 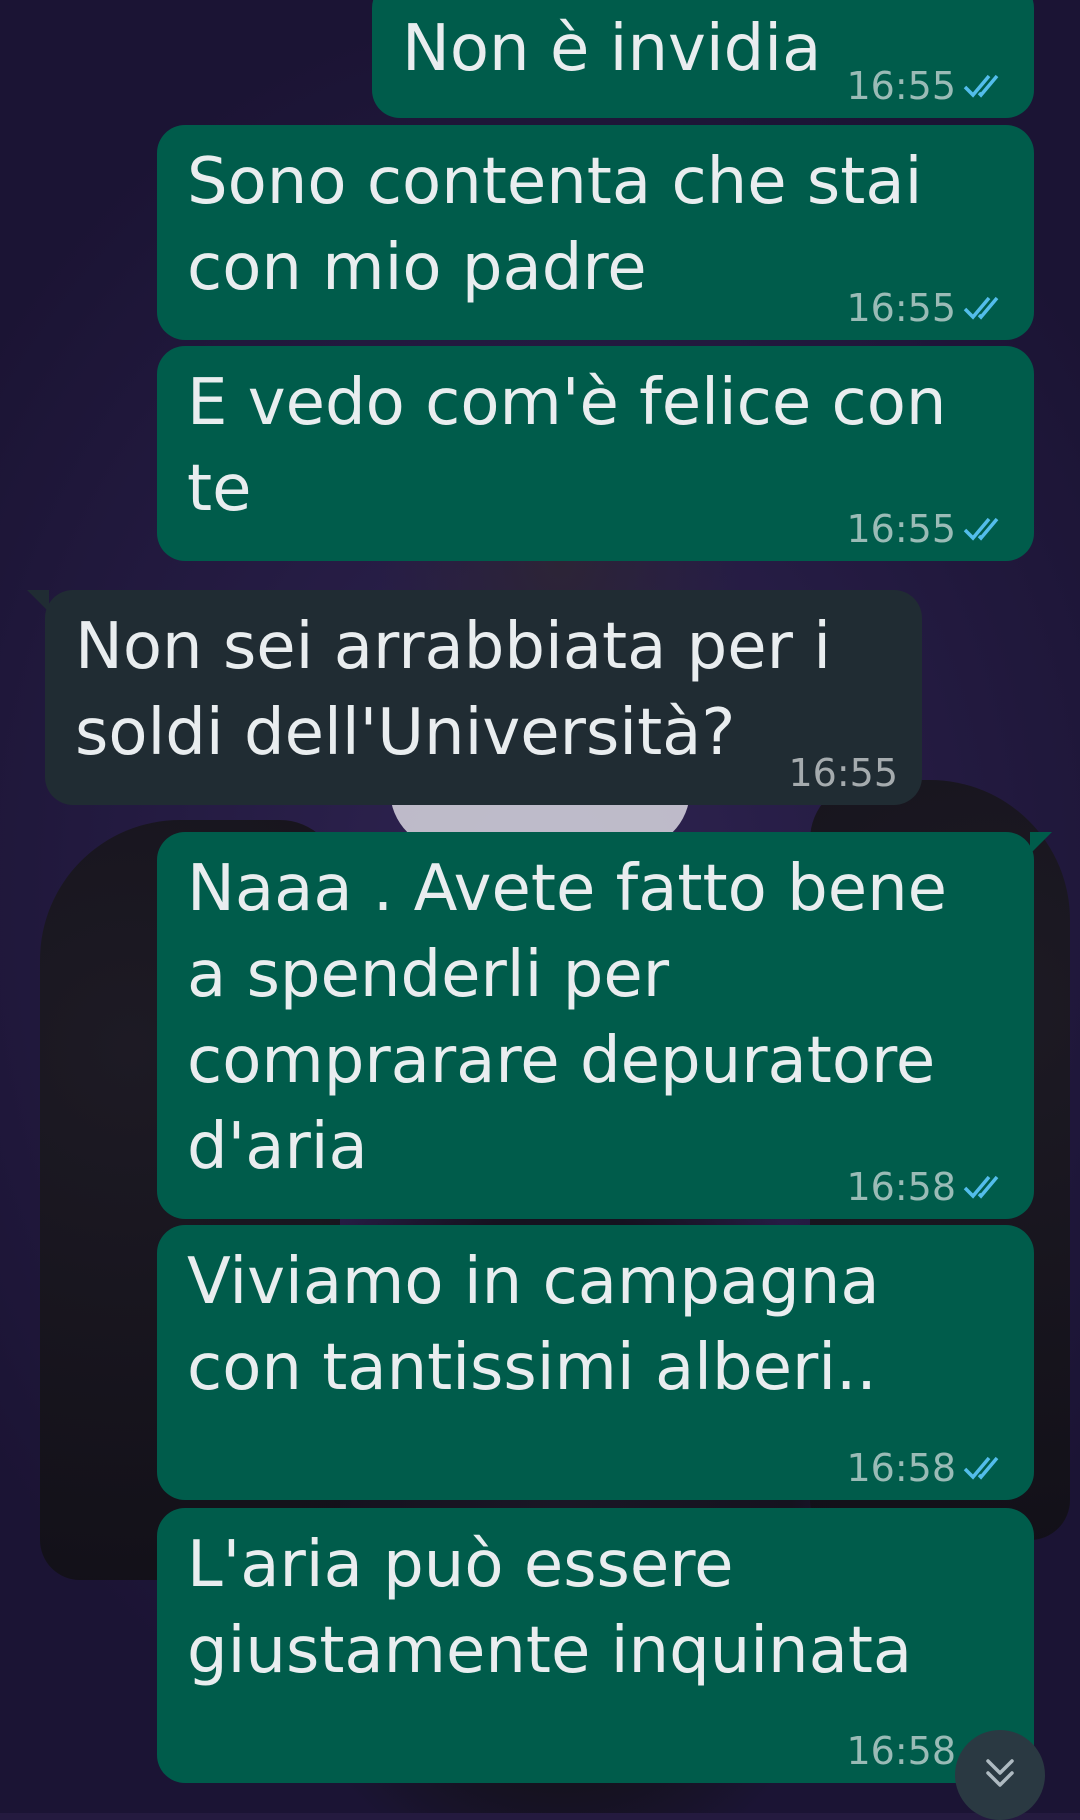 I want to click on scroll-to-bottom-button, so click(x=1000, y=1775).